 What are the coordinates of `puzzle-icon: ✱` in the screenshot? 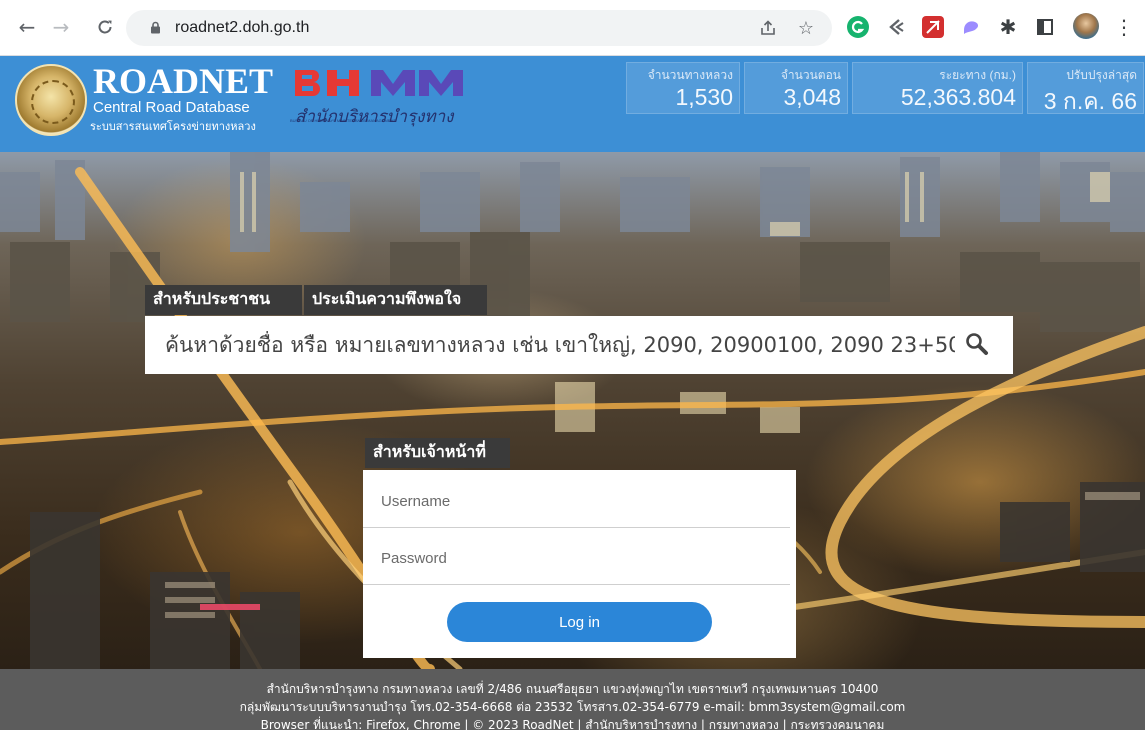 It's located at (1008, 27).